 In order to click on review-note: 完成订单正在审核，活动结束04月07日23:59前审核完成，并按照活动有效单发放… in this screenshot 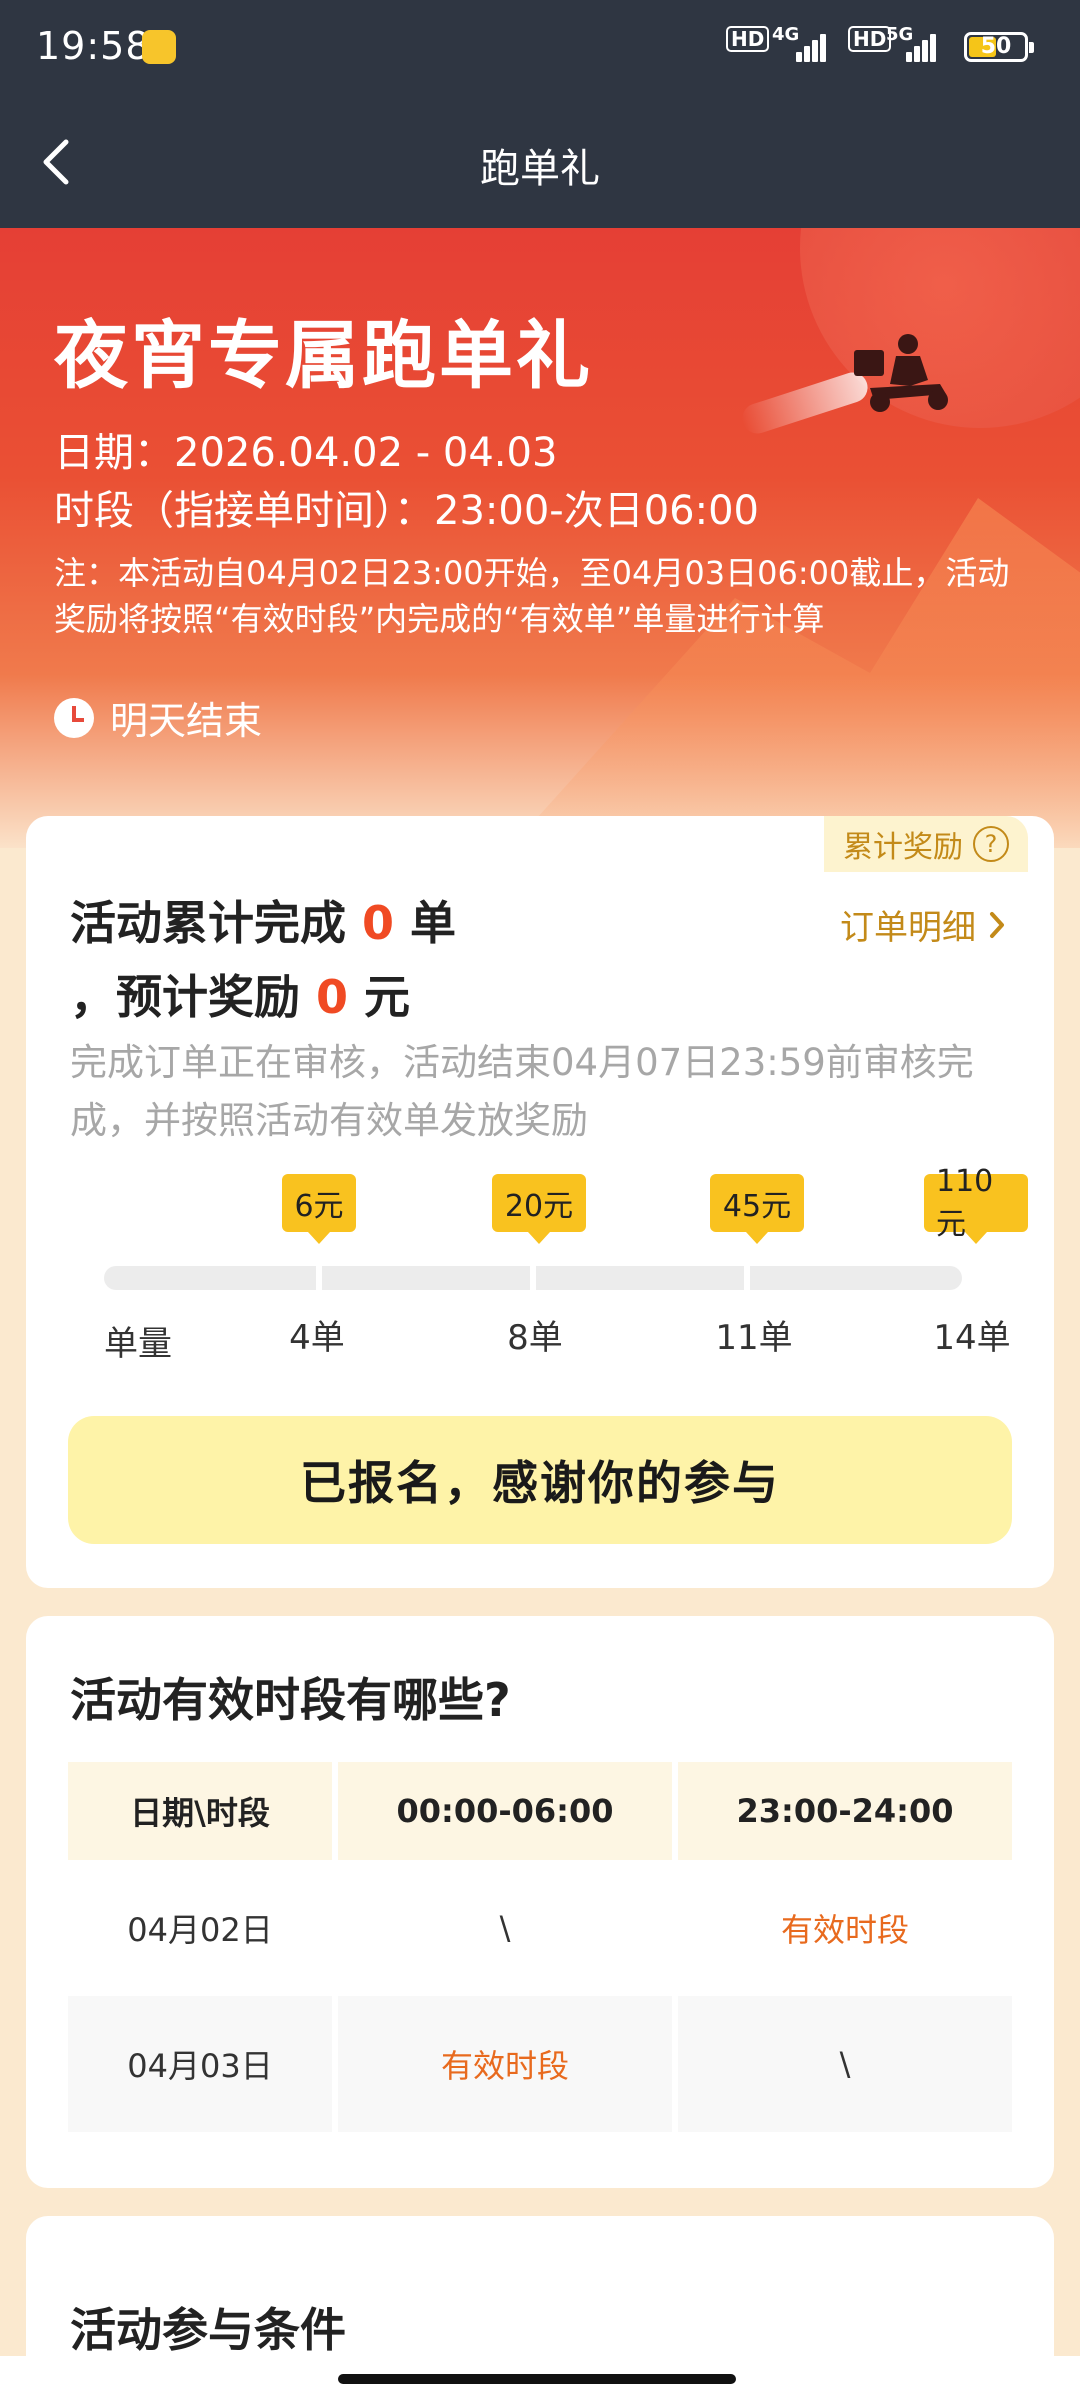, I will do `click(522, 1091)`.